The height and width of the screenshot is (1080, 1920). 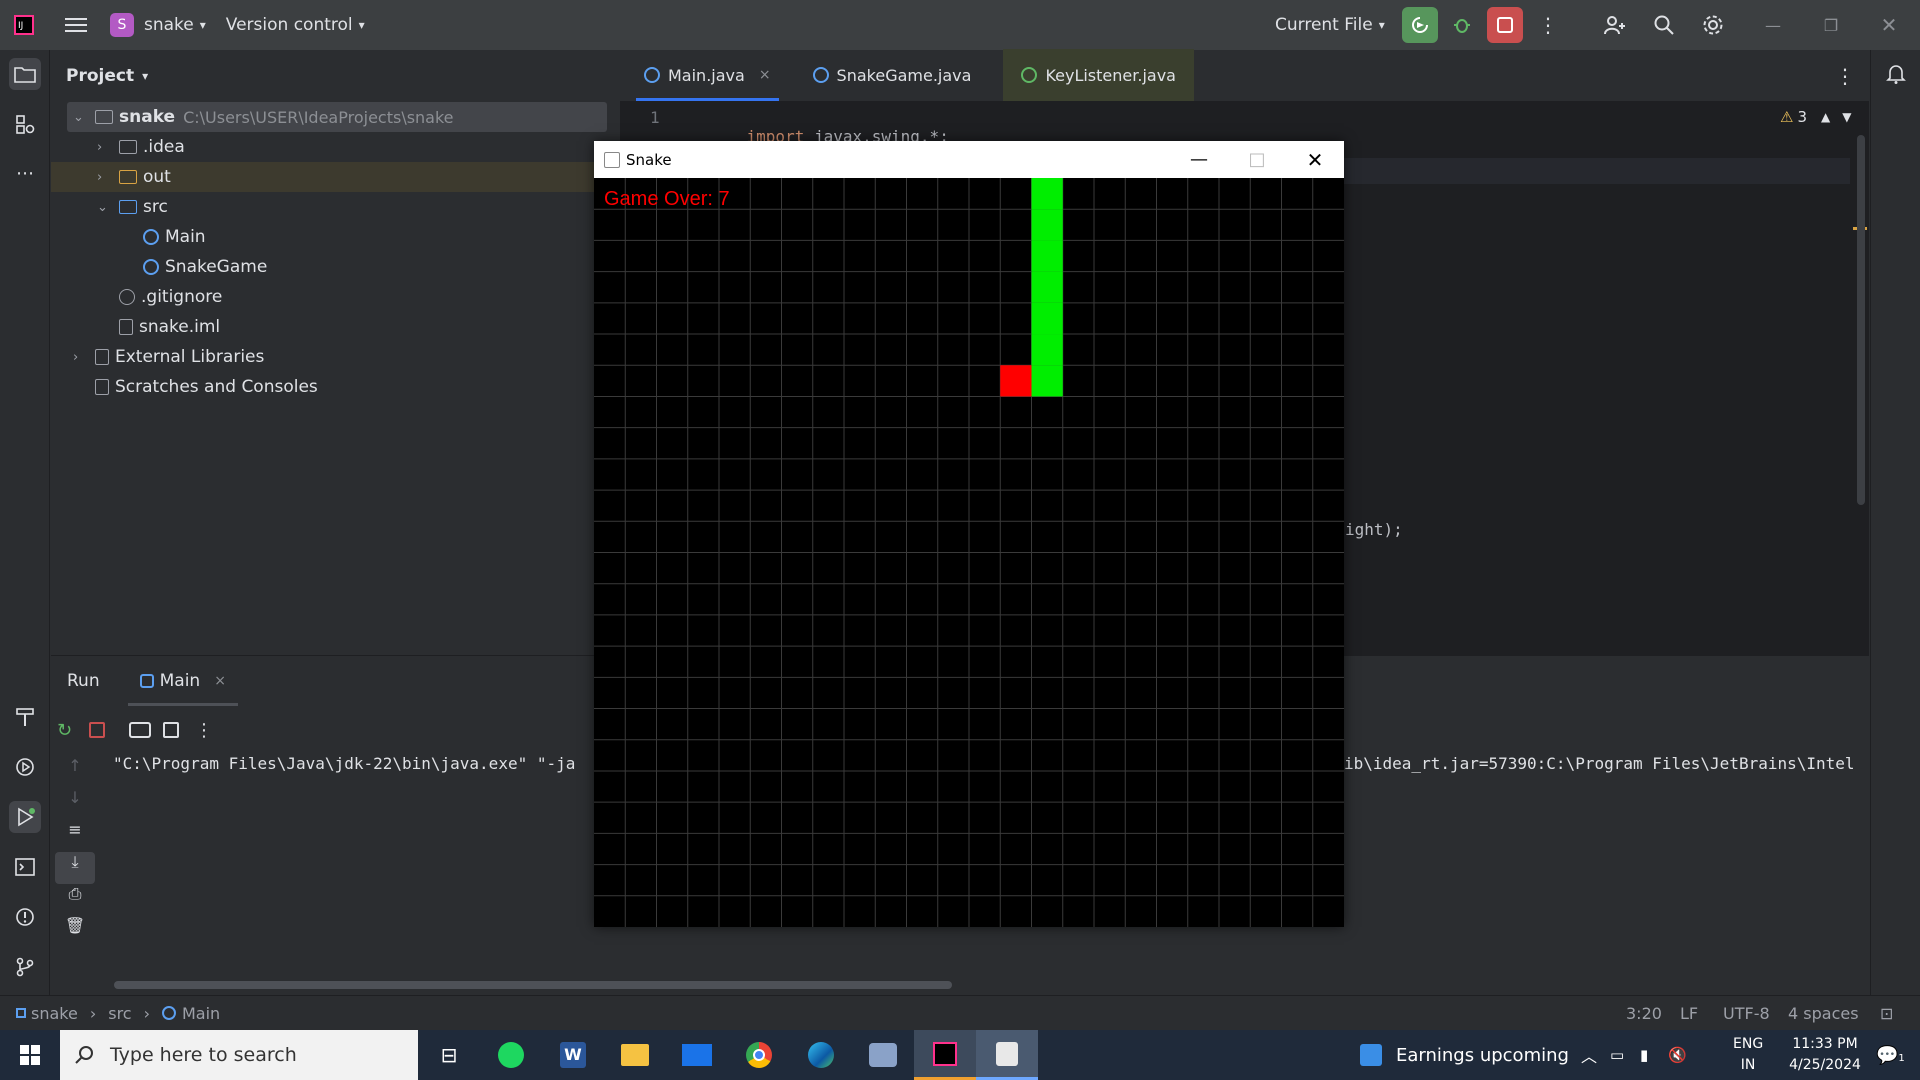 What do you see at coordinates (337, 117) in the screenshot?
I see `tree-item: ⌄ snake C:\Users\USER\IdeaProjects\snake` at bounding box center [337, 117].